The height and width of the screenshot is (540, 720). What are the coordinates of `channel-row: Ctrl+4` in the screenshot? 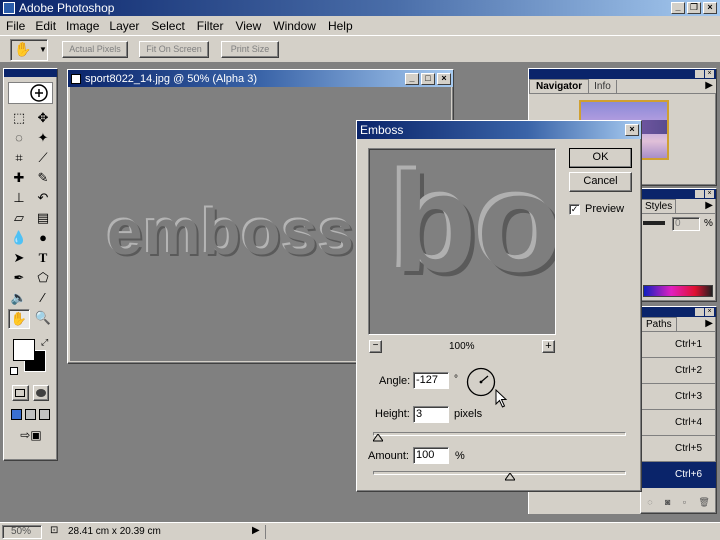 It's located at (678, 423).